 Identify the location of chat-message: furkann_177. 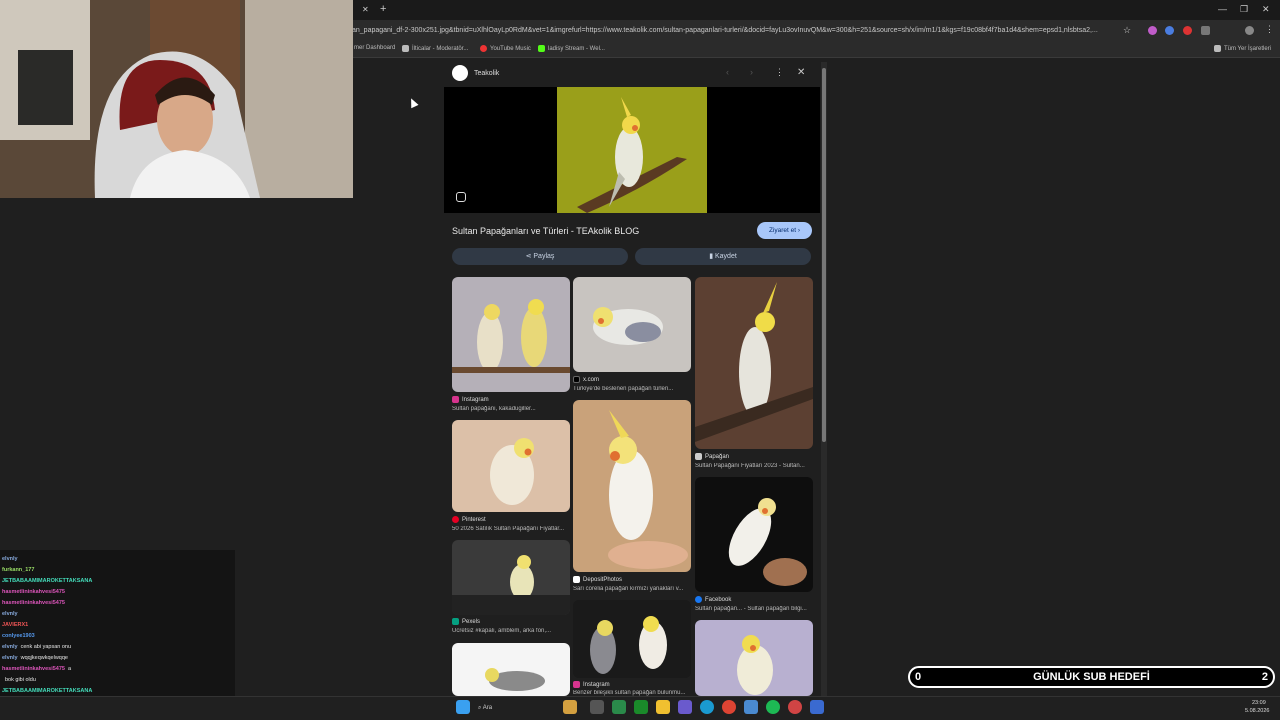
(19, 570).